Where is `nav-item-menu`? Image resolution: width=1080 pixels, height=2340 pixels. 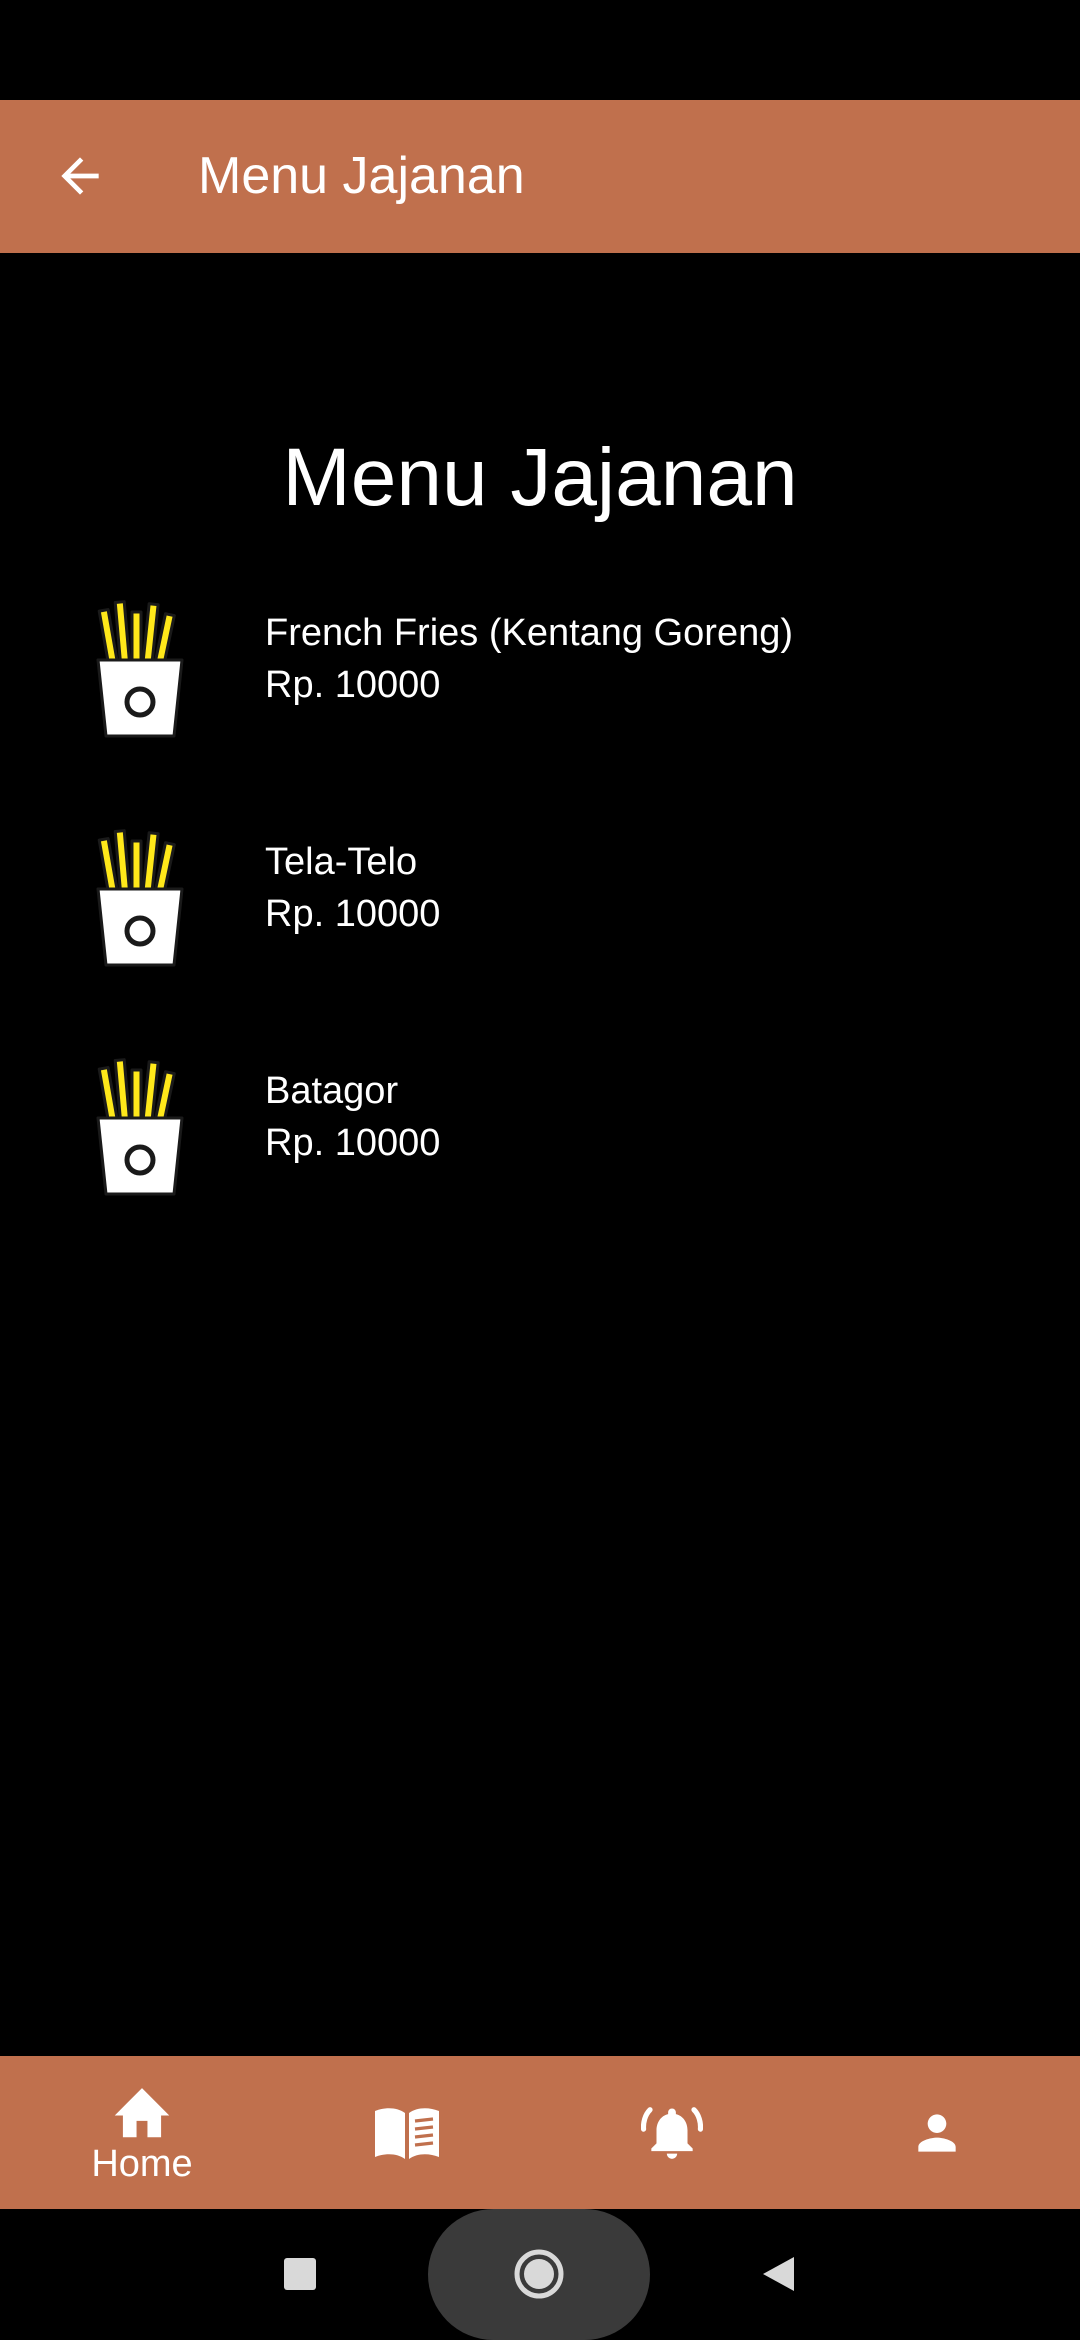
nav-item-menu is located at coordinates (407, 2132).